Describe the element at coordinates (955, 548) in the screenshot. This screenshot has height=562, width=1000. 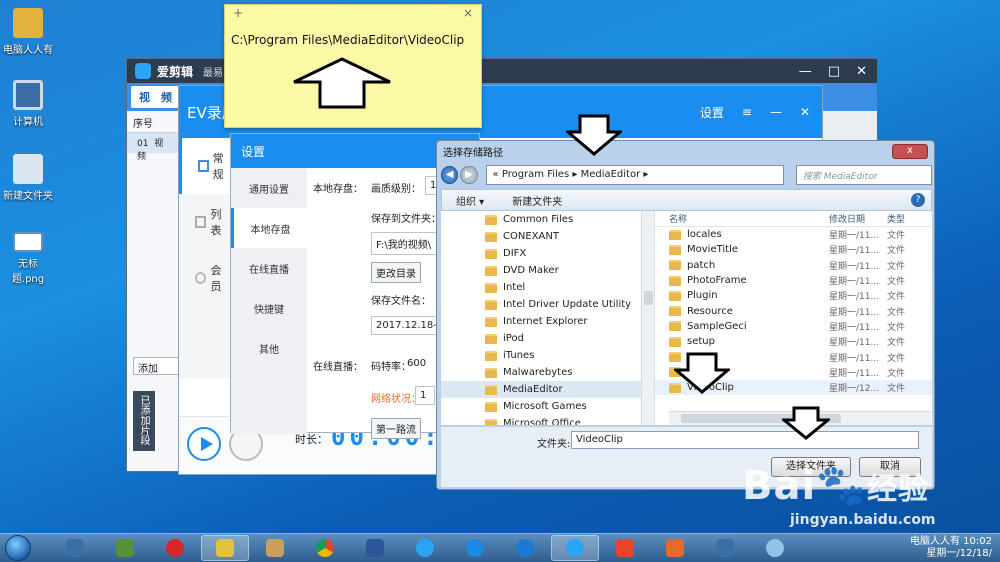
I see `system-tray: 电脑人人有 10:02 星期一/12/18/` at that location.